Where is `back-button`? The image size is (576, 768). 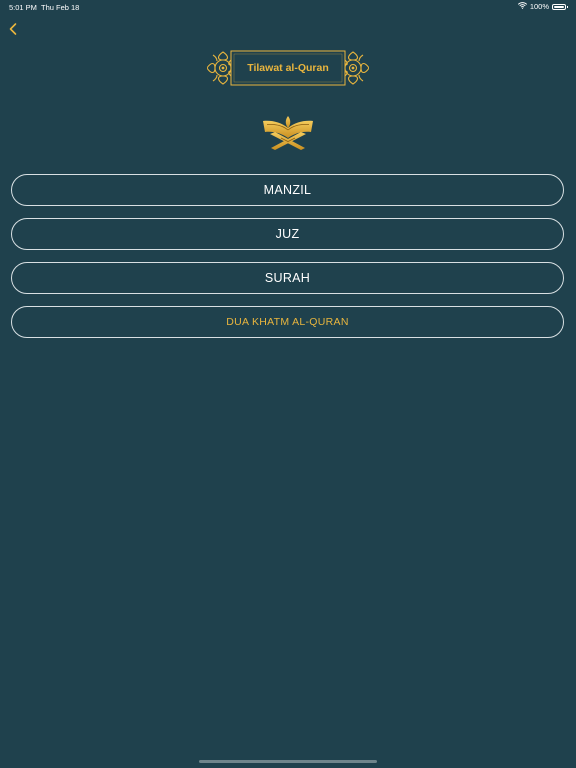
back-button is located at coordinates (14, 29).